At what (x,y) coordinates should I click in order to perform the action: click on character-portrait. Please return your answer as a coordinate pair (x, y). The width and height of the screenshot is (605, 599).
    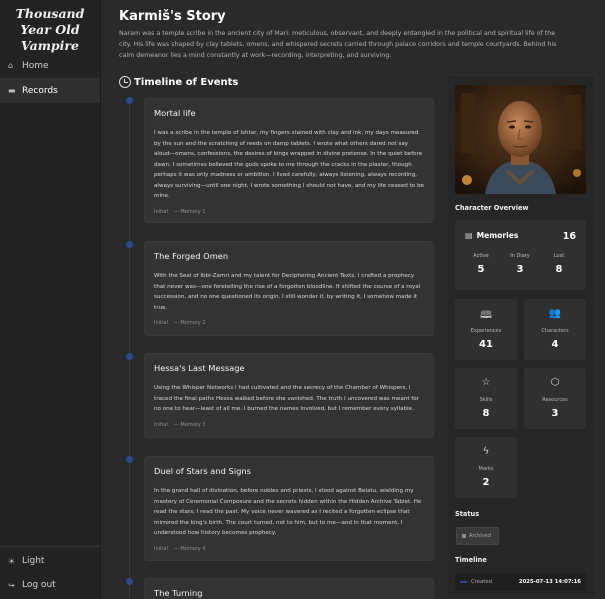
    Looking at the image, I should click on (520, 139).